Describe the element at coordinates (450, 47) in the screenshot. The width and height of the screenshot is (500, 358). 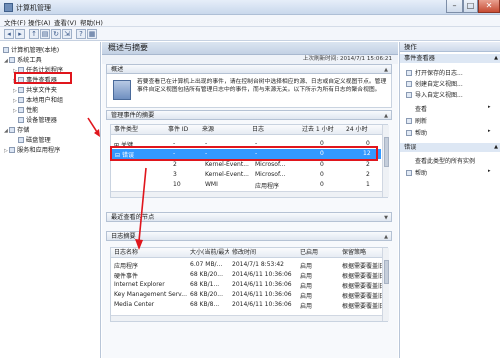
I see `actions-header: 操作` at that location.